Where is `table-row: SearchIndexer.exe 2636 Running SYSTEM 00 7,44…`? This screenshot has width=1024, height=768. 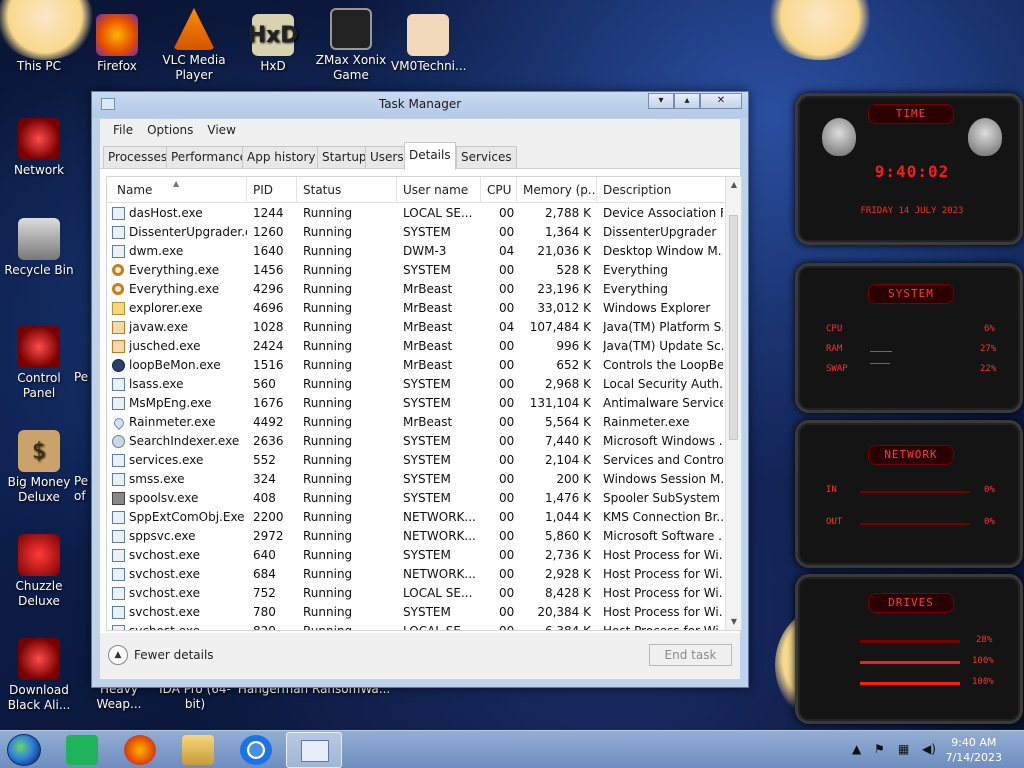
table-row: SearchIndexer.exe 2636 Running SYSTEM 00 7,44… is located at coordinates (417, 441).